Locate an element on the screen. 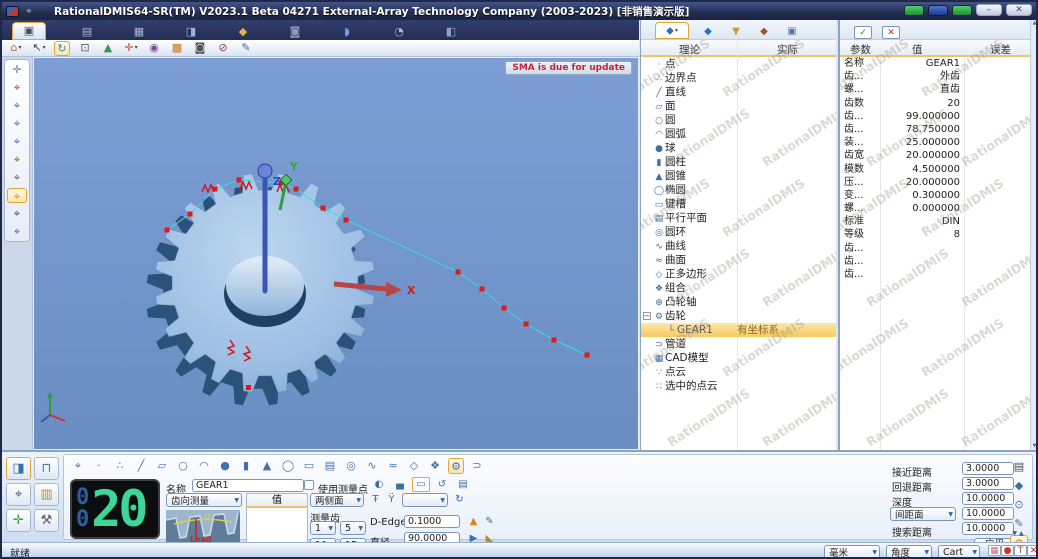 Image resolution: width=1038 pixels, height=559 pixels. param-row: 齿数 20 is located at coordinates (935, 103).